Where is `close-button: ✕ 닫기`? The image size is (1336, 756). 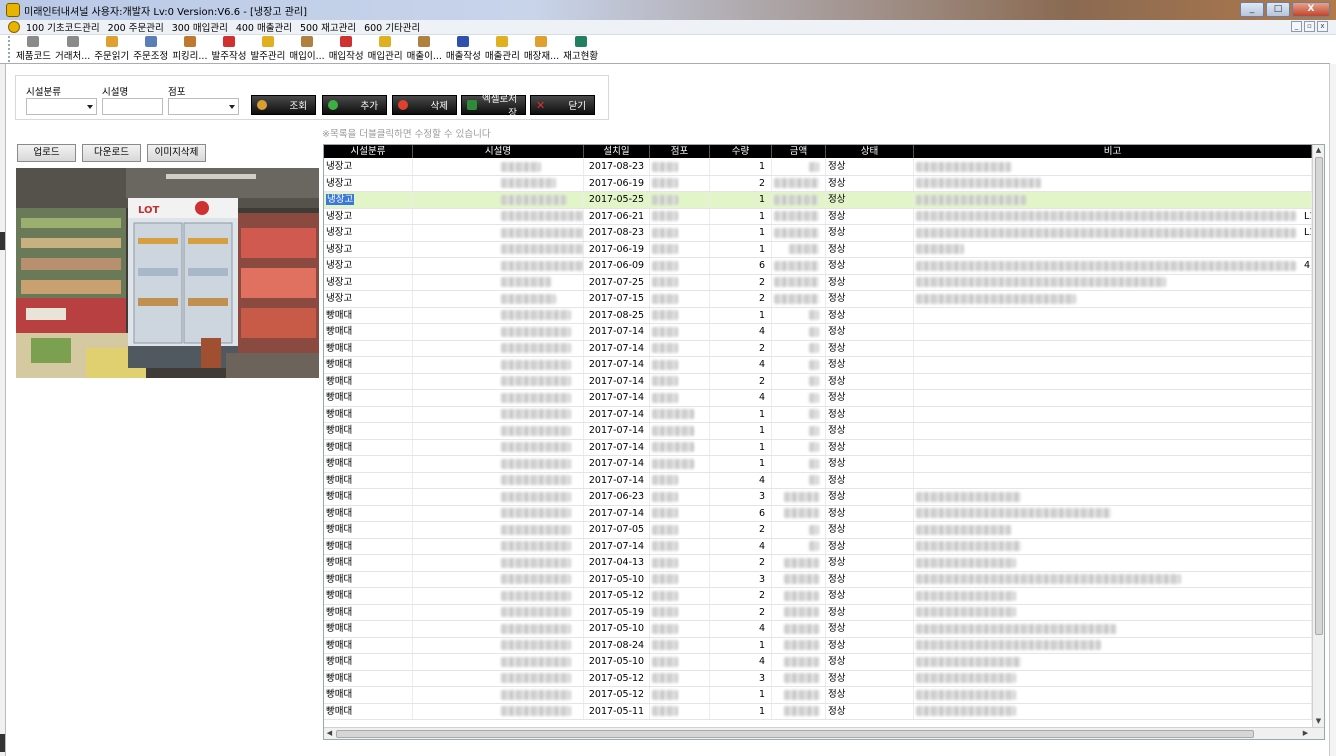 close-button: ✕ 닫기 is located at coordinates (562, 105).